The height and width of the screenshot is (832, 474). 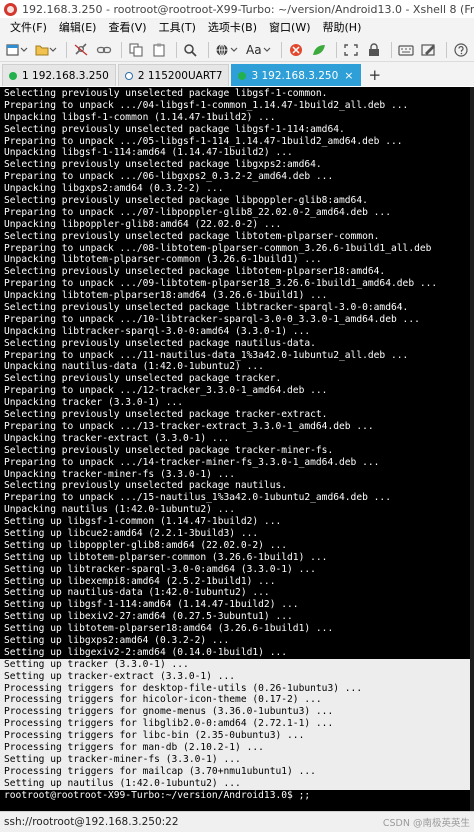 What do you see at coordinates (81, 50) in the screenshot?
I see `disconnect-icon` at bounding box center [81, 50].